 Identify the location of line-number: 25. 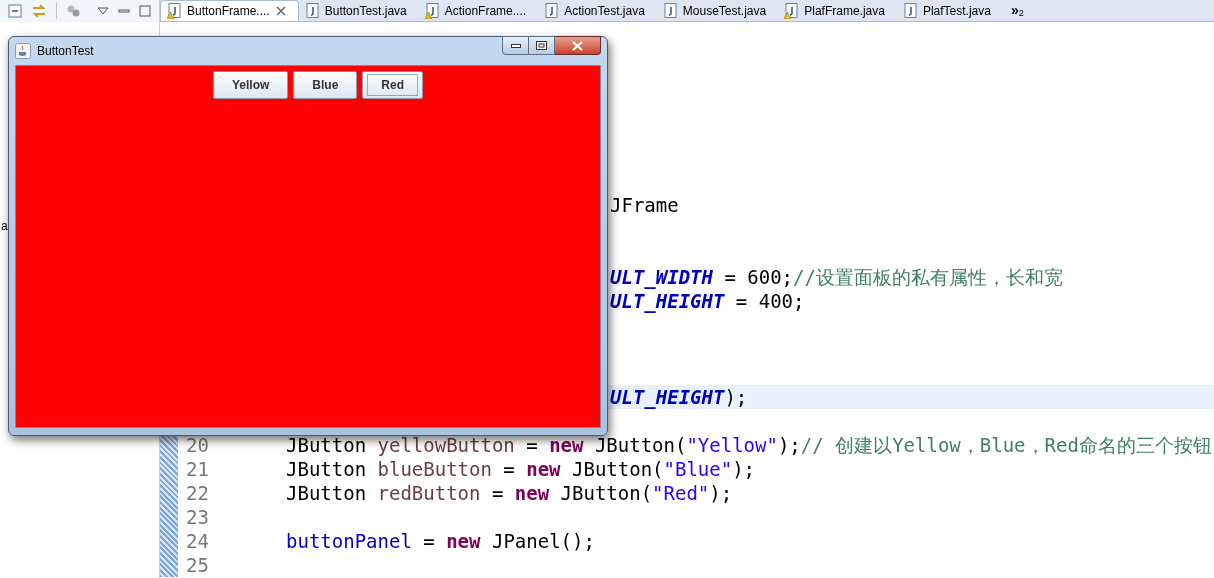
(197, 564).